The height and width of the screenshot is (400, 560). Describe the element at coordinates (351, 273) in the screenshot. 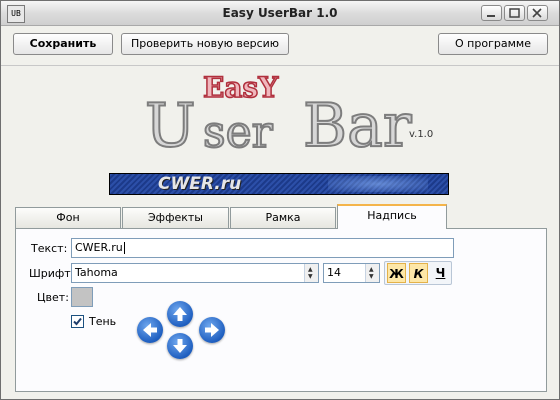

I see `font-size-input: 14 ▲ ▼` at that location.